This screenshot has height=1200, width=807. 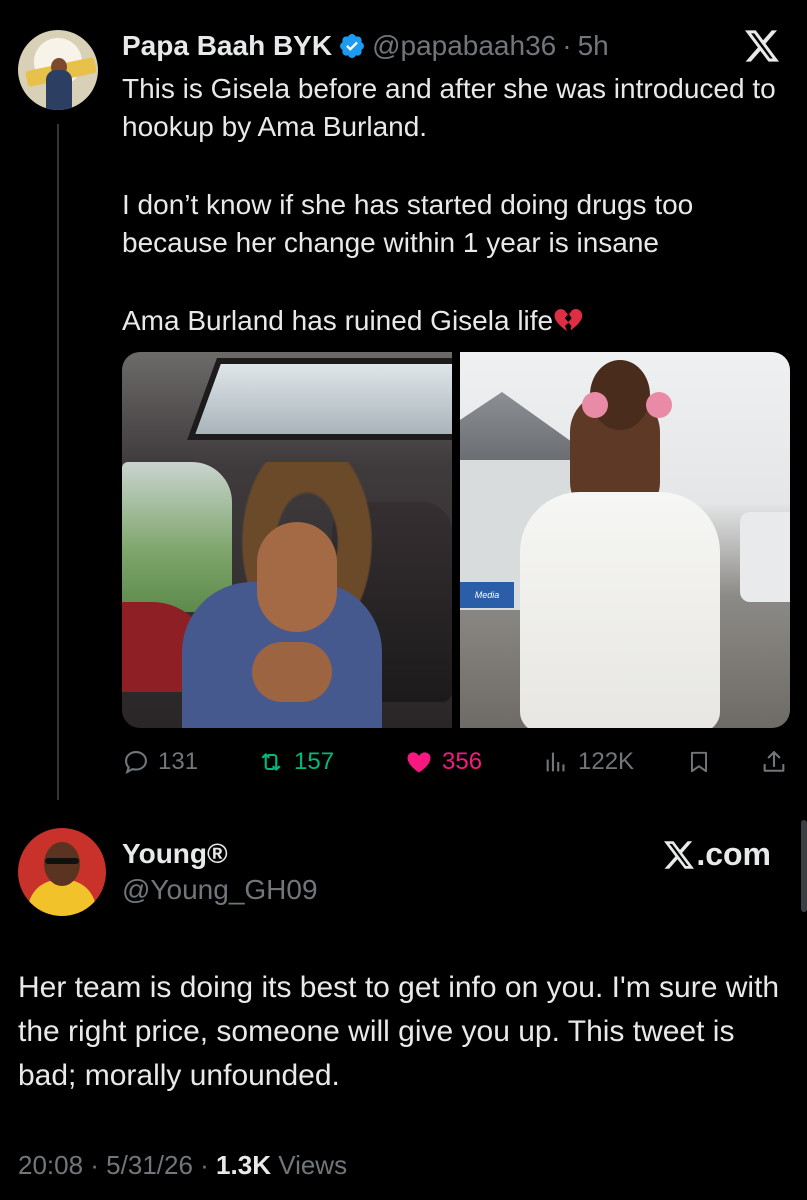 I want to click on reply-views-count: 1.3K, so click(x=243, y=1165).